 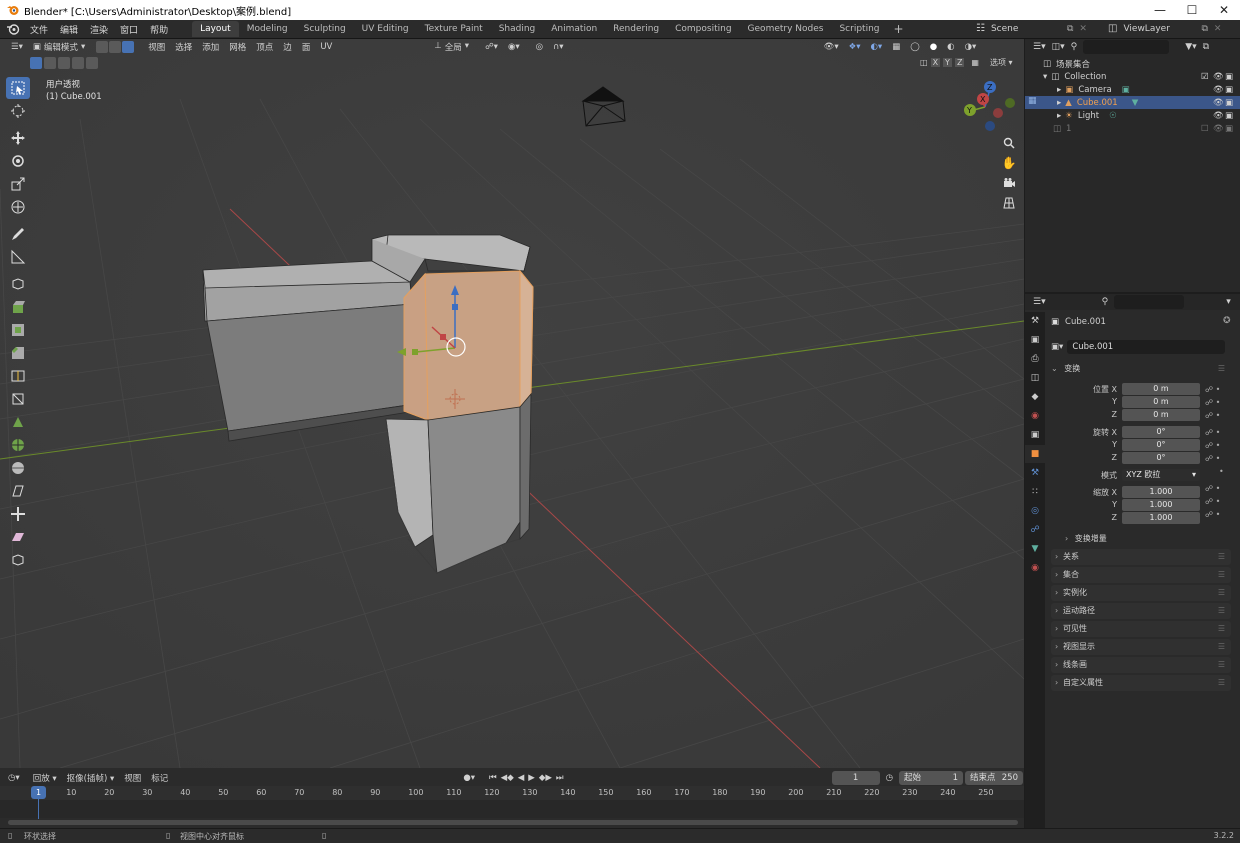 I want to click on navigation-gizmo: Z Y X, so click(x=988, y=108).